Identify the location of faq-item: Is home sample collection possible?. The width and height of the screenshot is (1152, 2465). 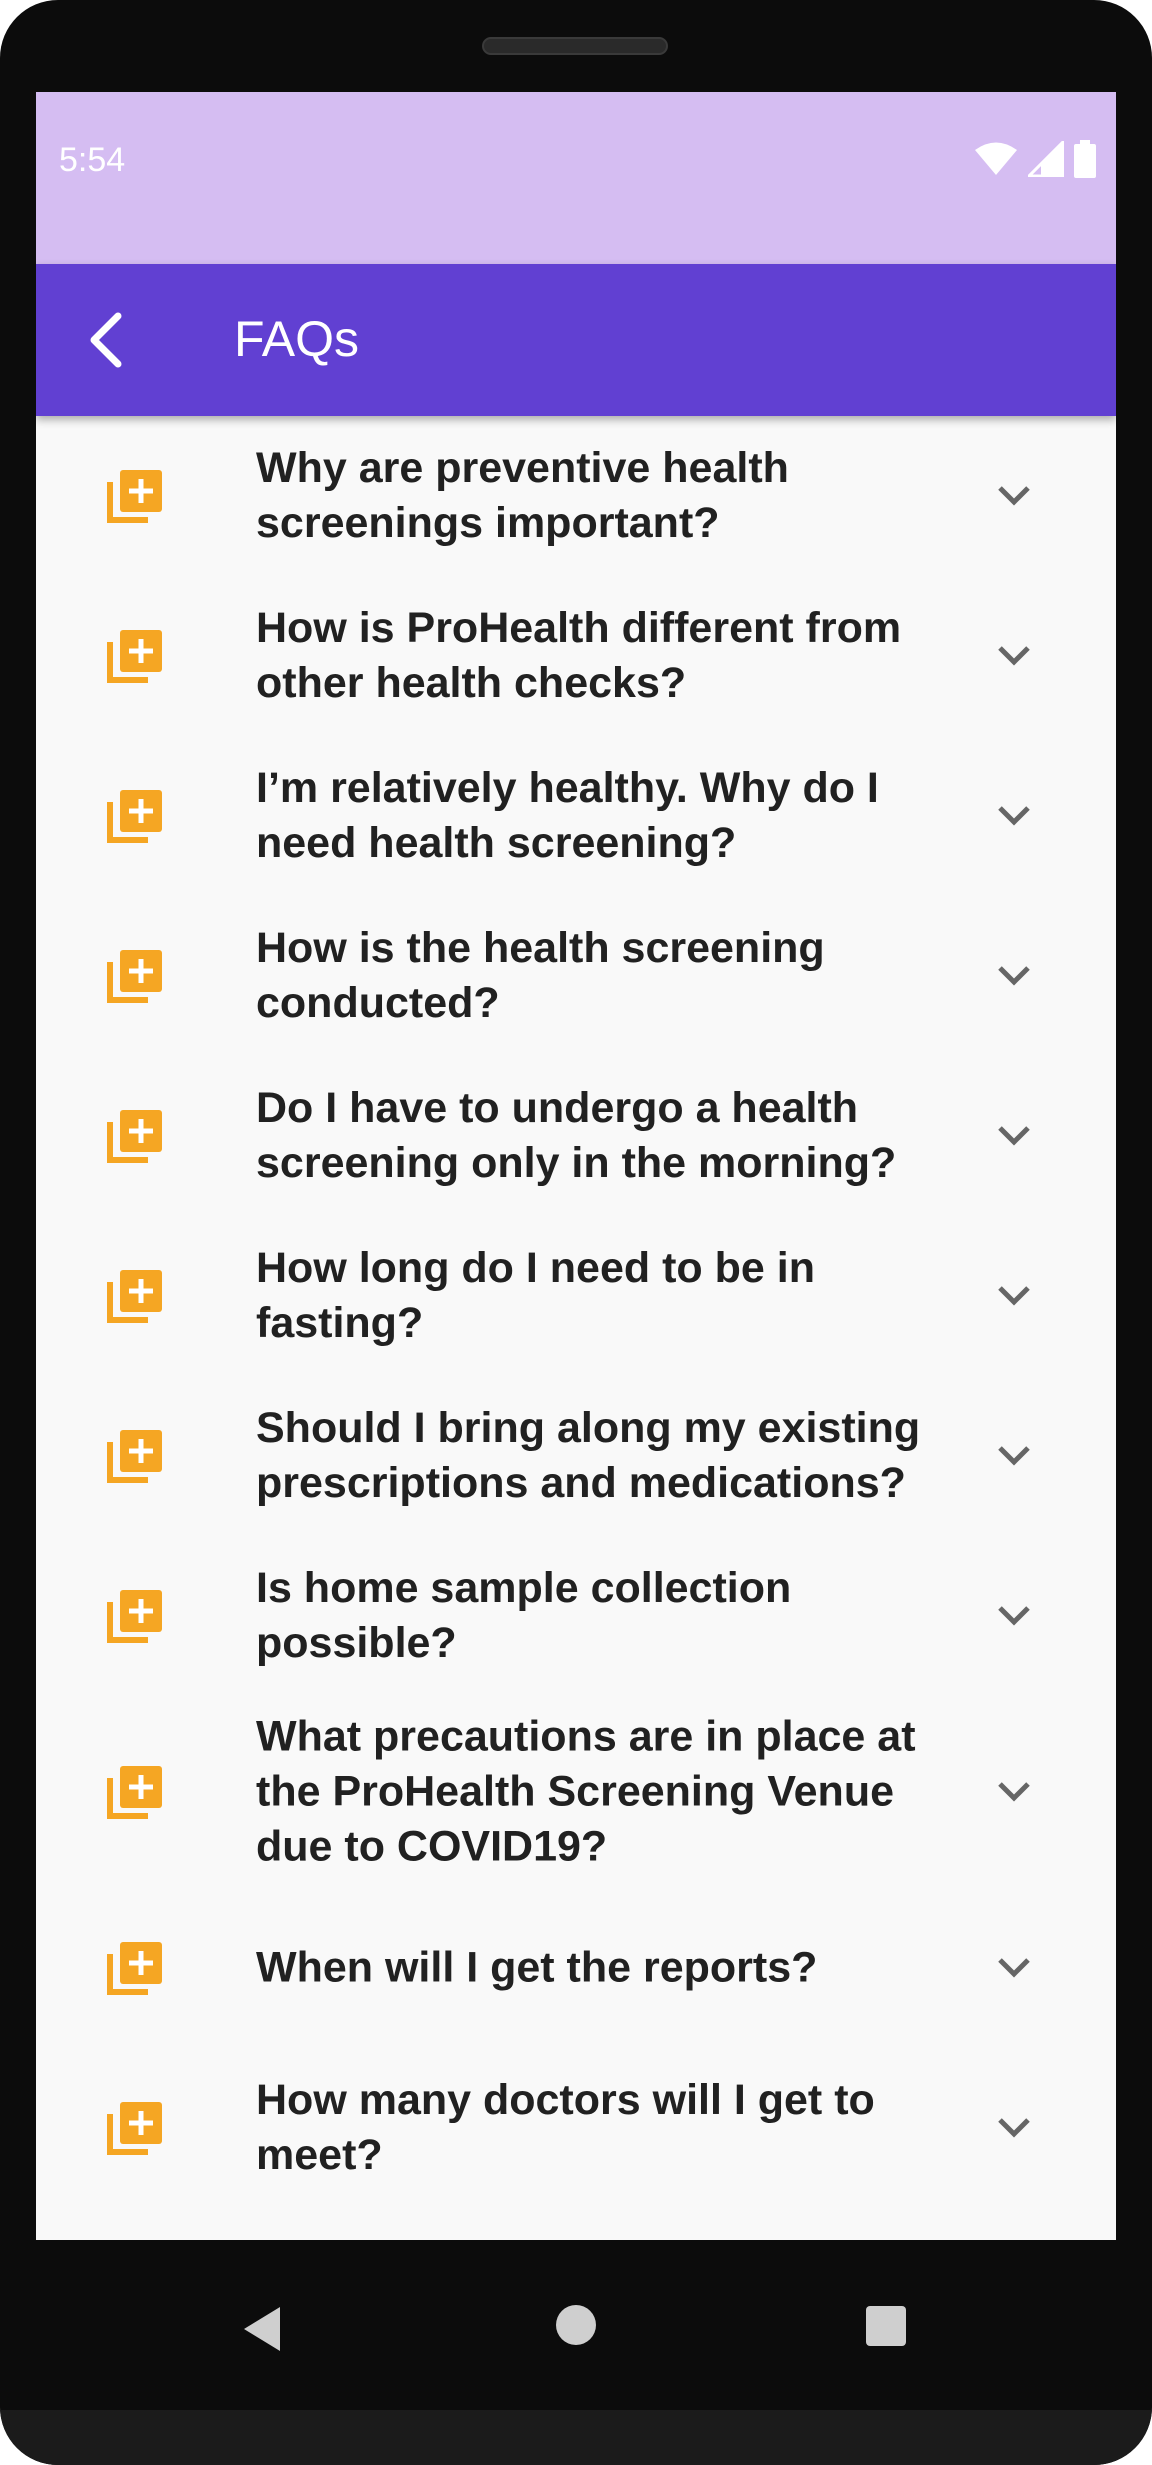
(576, 1616).